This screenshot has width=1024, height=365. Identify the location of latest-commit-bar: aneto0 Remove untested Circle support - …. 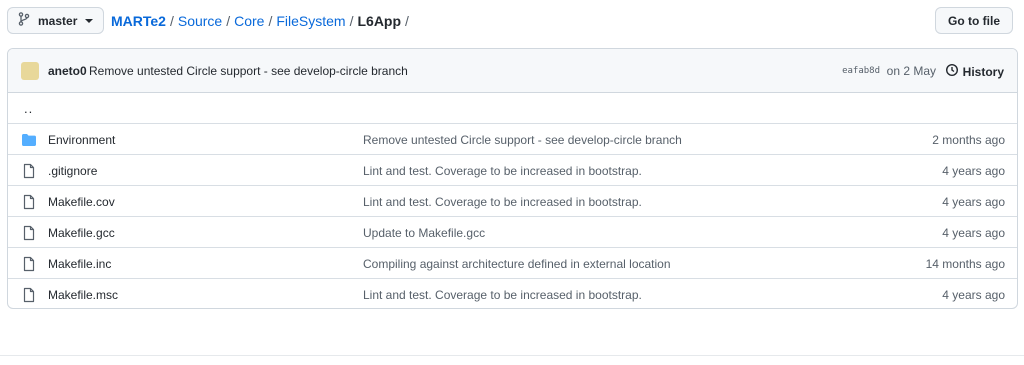
(512, 71).